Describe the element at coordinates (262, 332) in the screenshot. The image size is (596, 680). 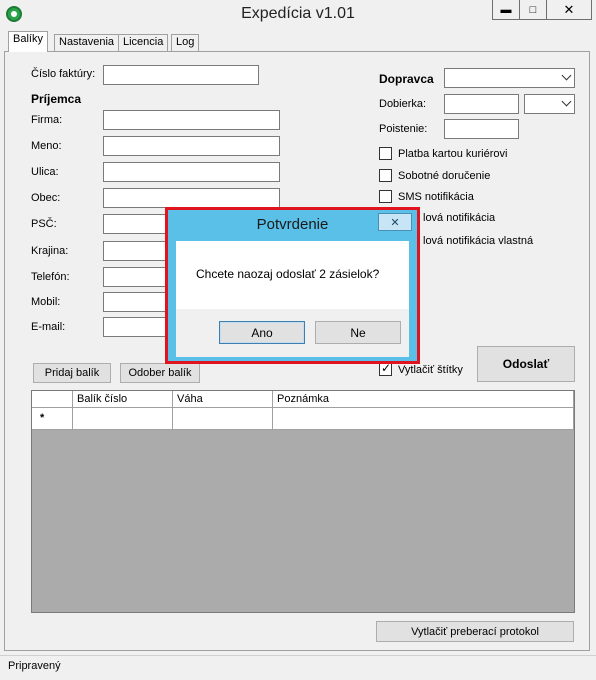
I see `yes-button: Ano` at that location.